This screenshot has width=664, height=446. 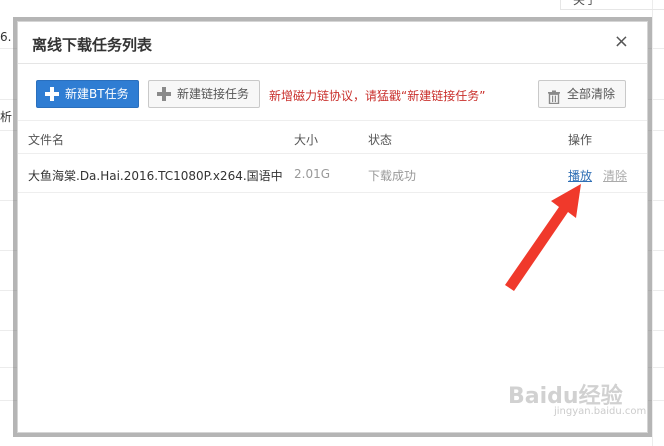 What do you see at coordinates (97, 94) in the screenshot?
I see `new-bt-task-label: 新建BT任务` at bounding box center [97, 94].